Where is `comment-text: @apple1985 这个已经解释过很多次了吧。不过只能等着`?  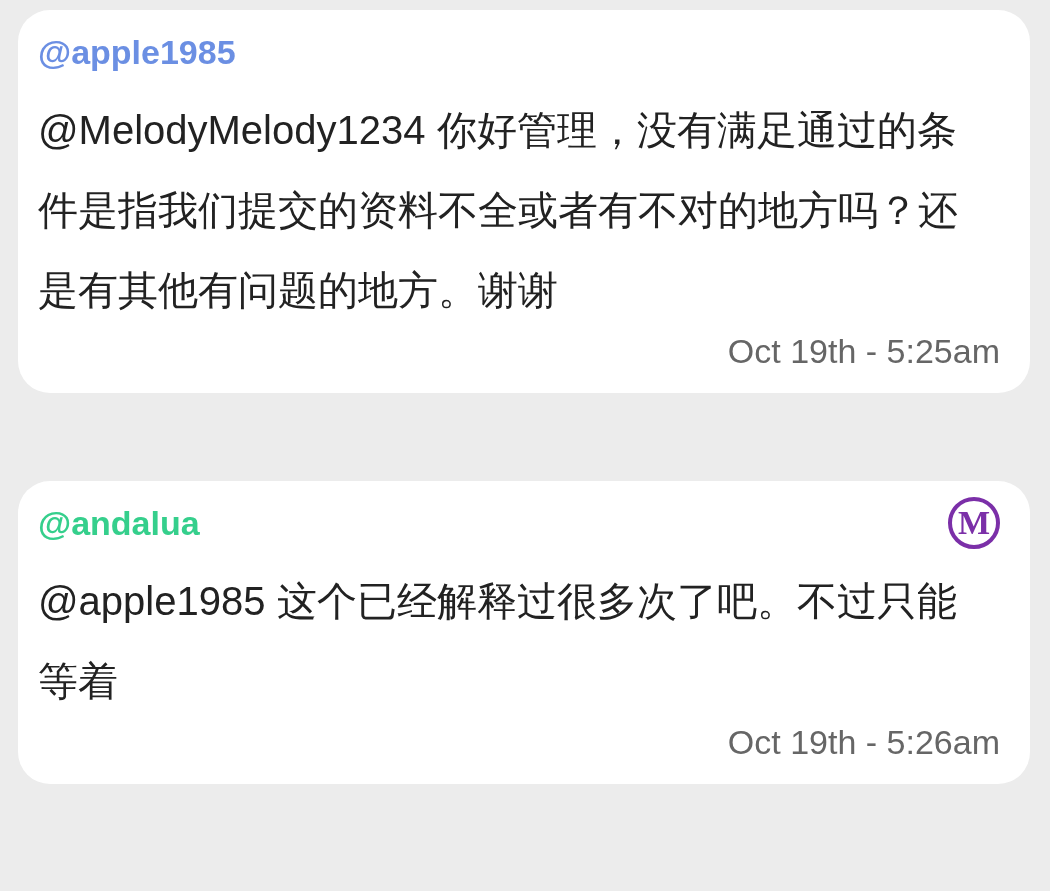
comment-text: @apple1985 这个已经解释过很多次了吧。不过只能等着 is located at coordinates (498, 641).